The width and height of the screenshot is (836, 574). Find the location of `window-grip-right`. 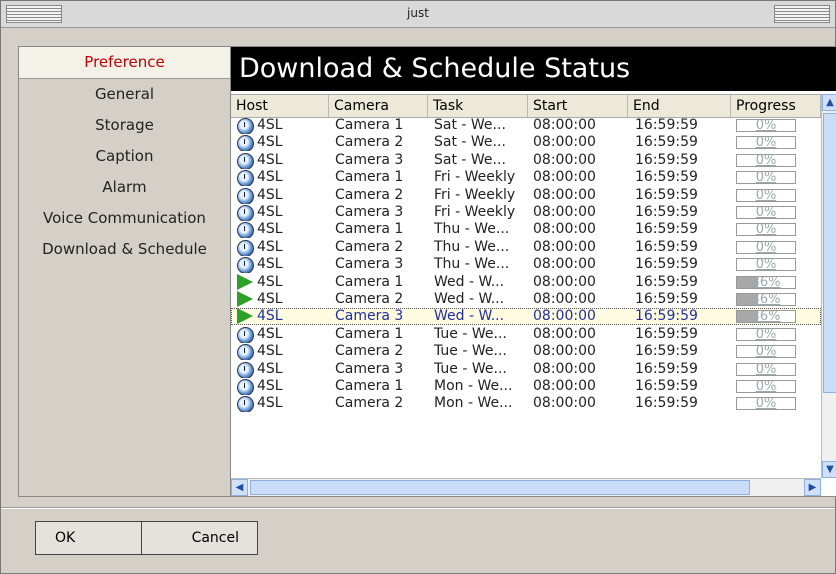

window-grip-right is located at coordinates (802, 14).